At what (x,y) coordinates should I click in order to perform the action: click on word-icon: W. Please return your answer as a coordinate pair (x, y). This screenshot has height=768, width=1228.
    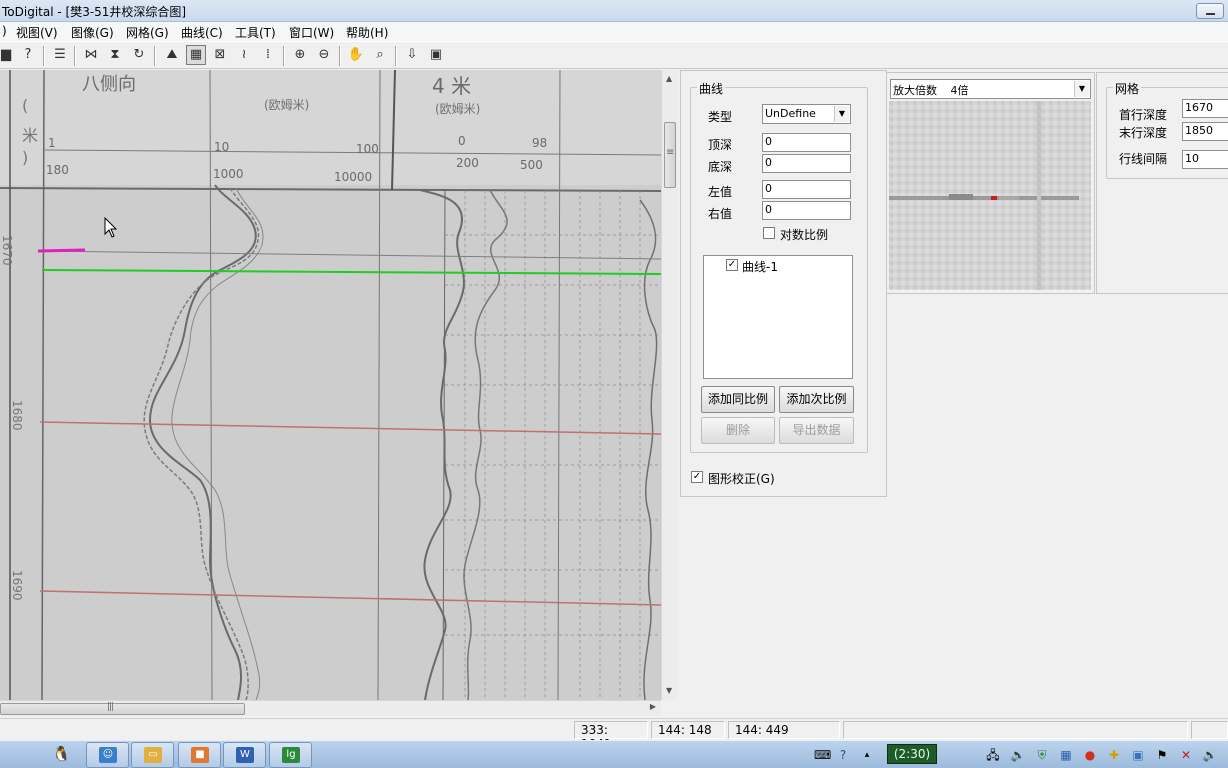
    Looking at the image, I should click on (245, 755).